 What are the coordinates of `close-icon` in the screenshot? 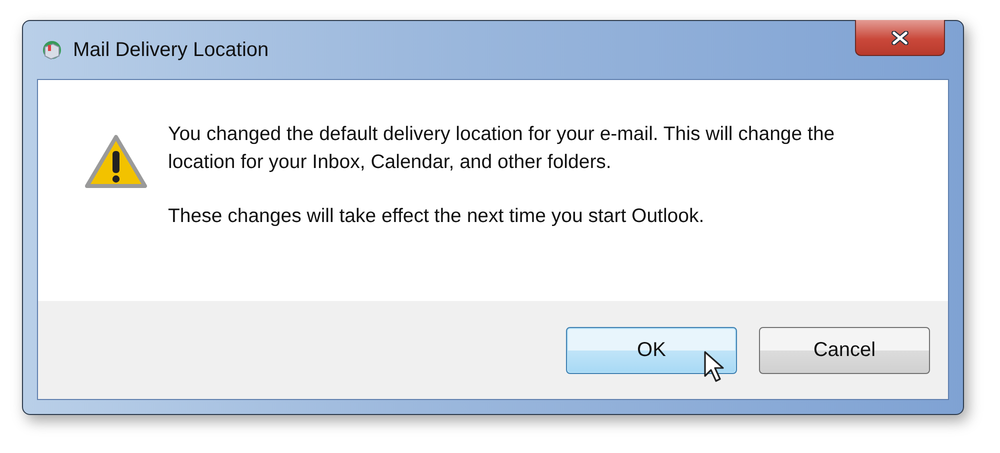 It's located at (900, 37).